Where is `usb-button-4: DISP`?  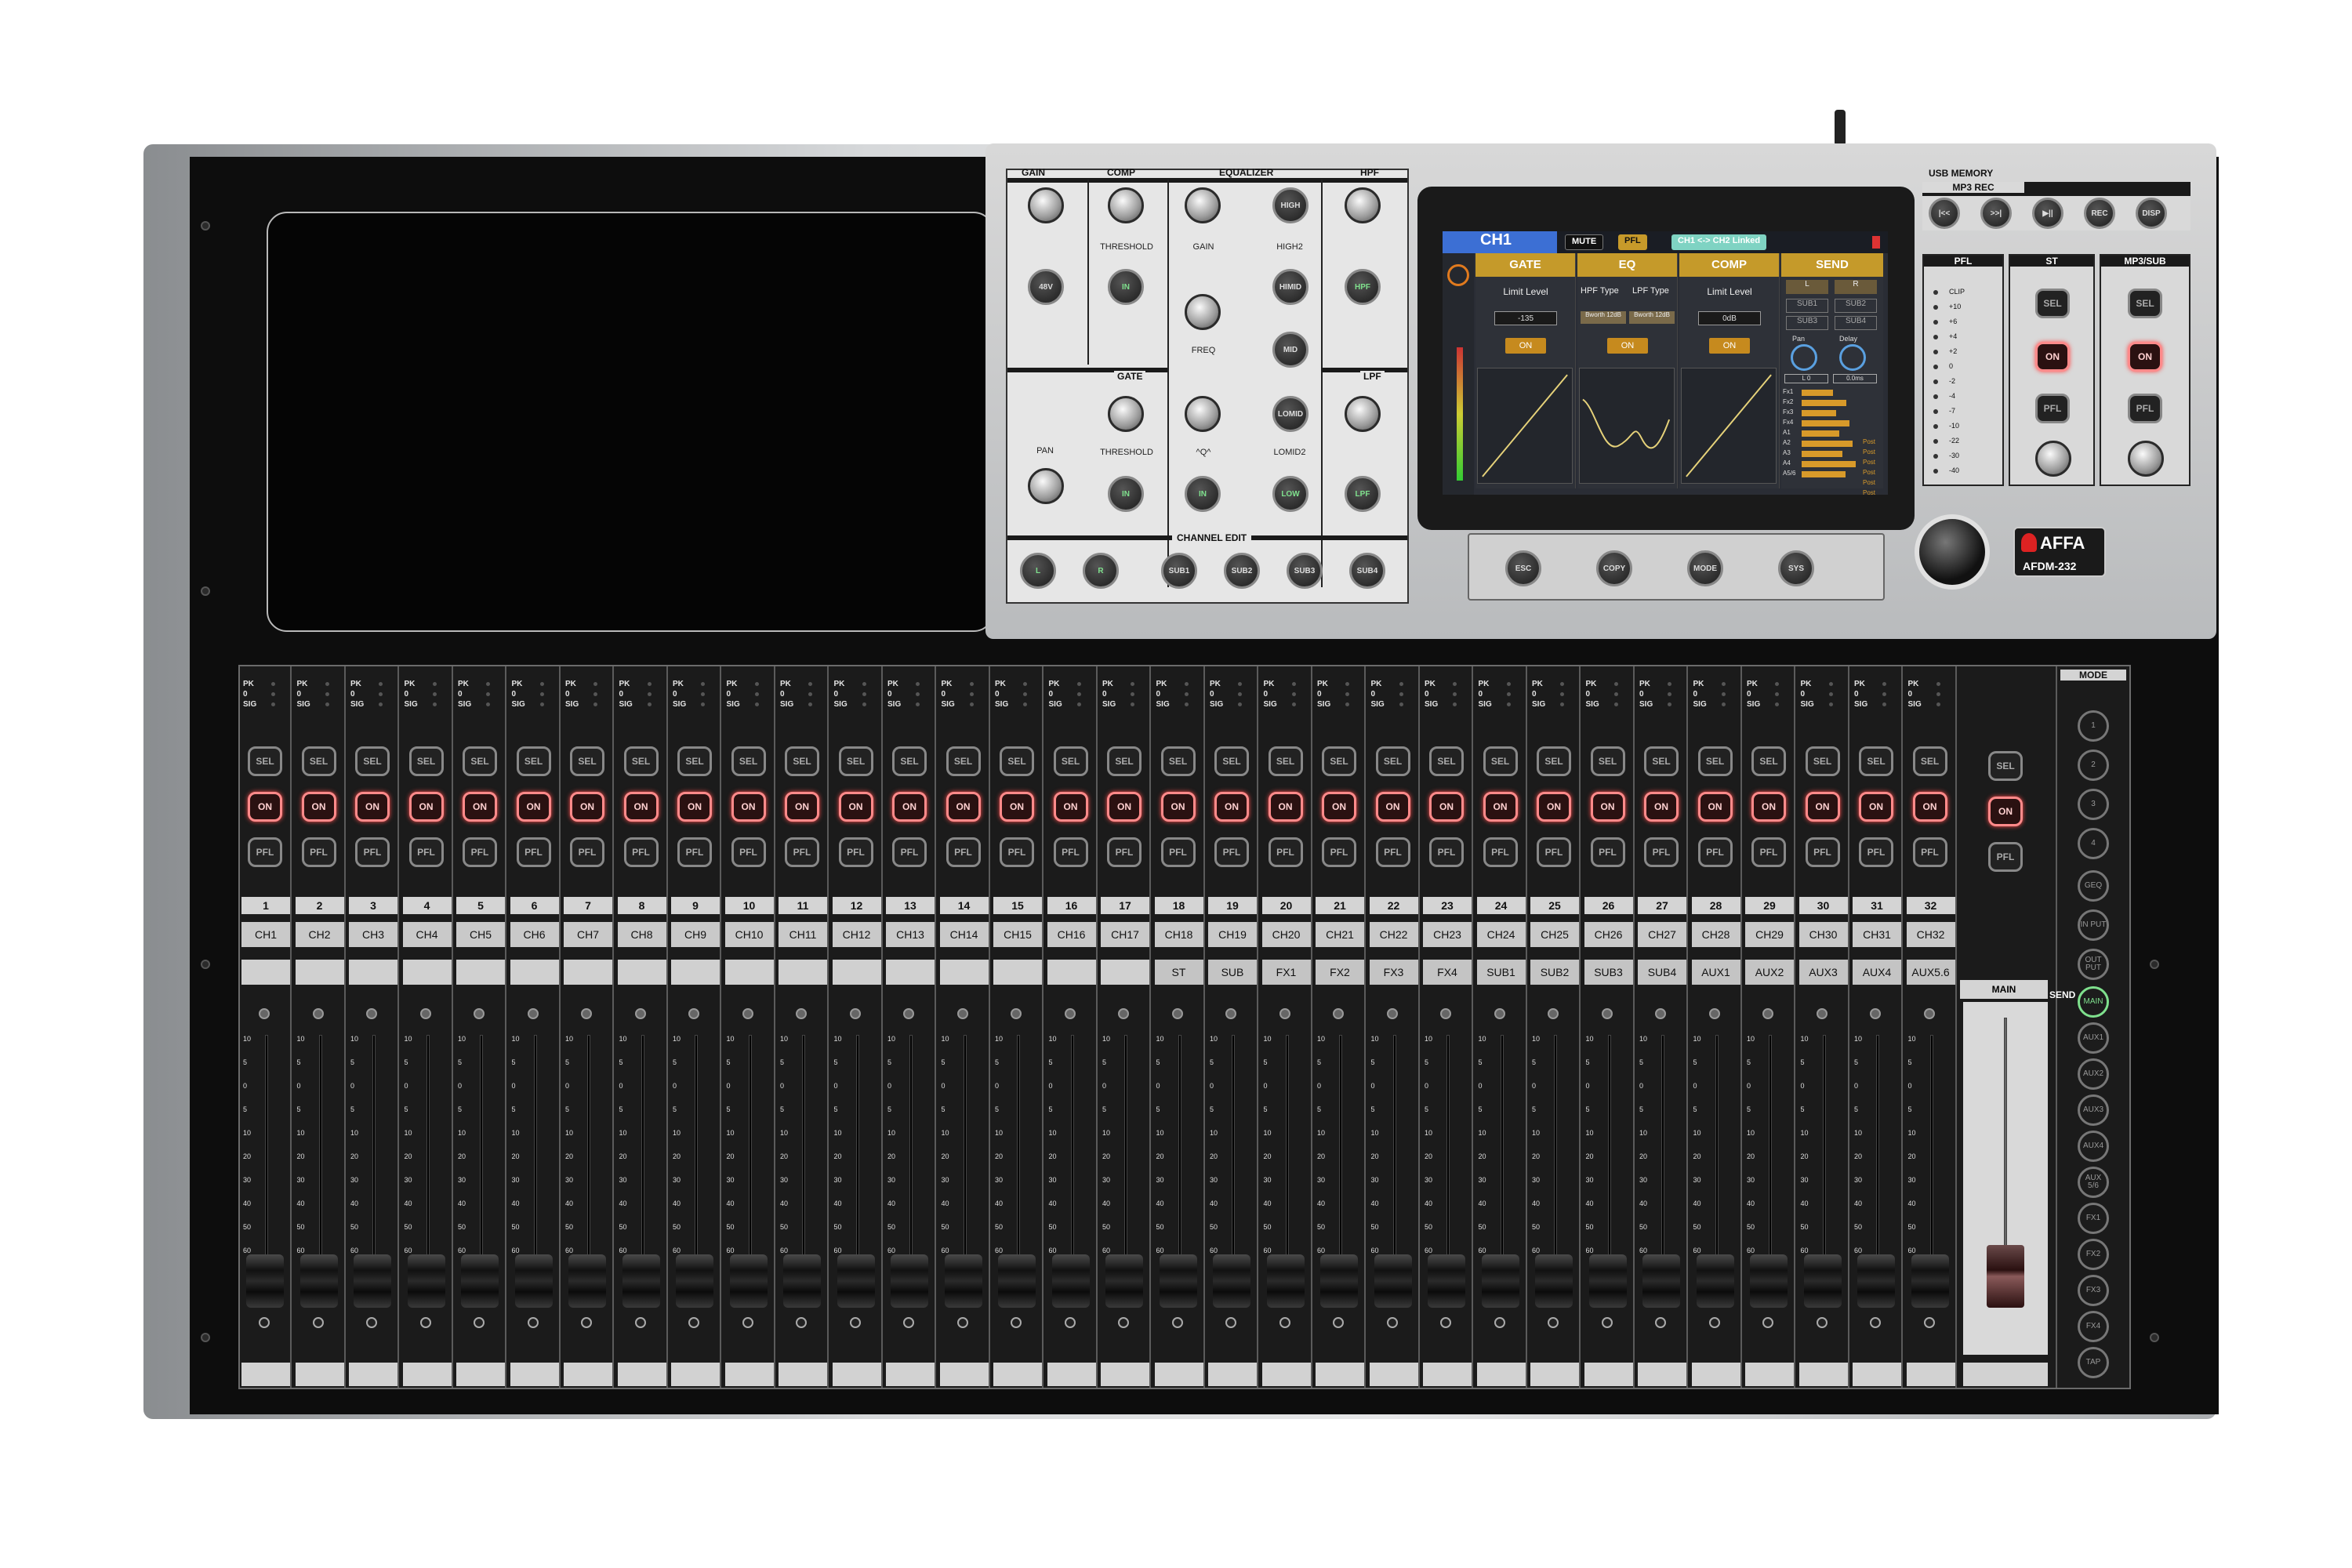
usb-button-4: DISP is located at coordinates (2151, 213).